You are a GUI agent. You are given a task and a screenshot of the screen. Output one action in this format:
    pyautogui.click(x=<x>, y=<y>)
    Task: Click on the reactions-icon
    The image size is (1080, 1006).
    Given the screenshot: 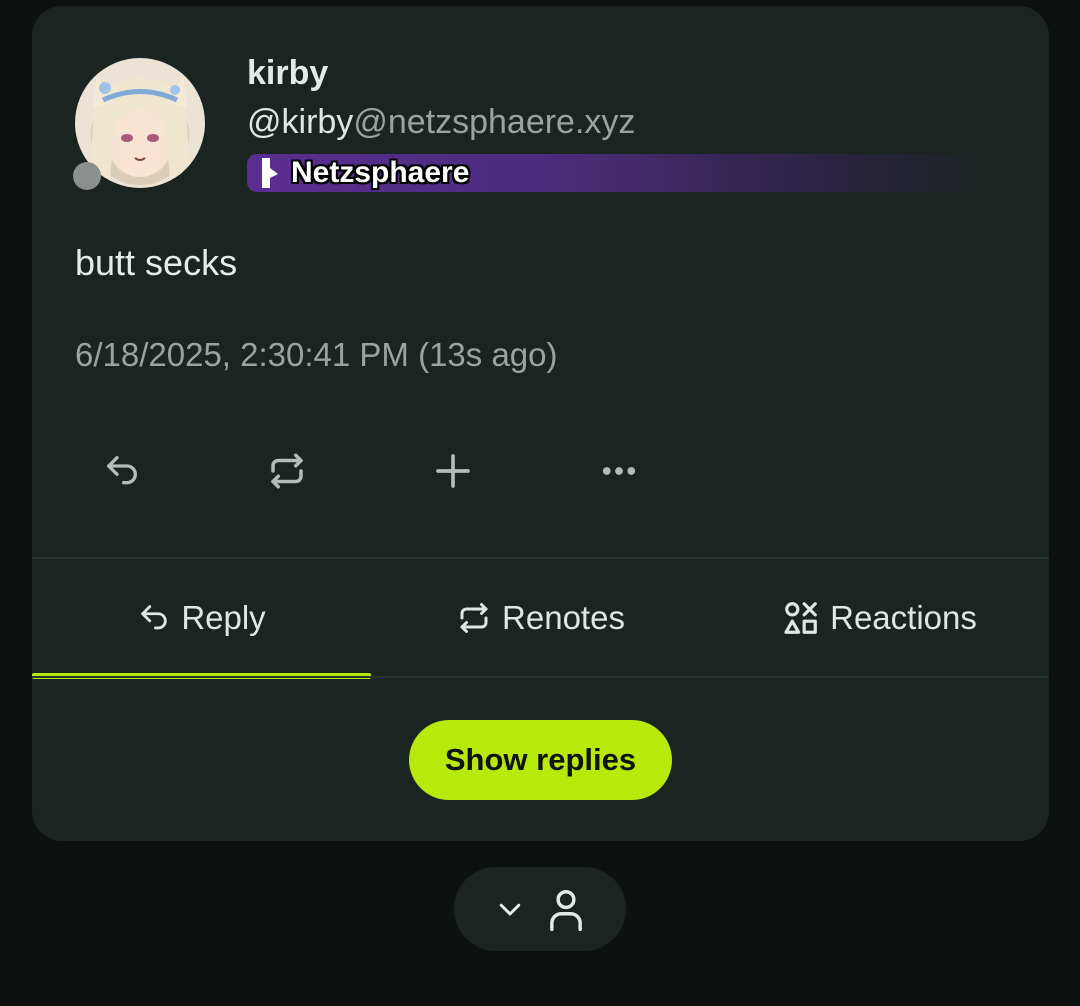 What is the action you would take?
    pyautogui.click(x=800, y=618)
    